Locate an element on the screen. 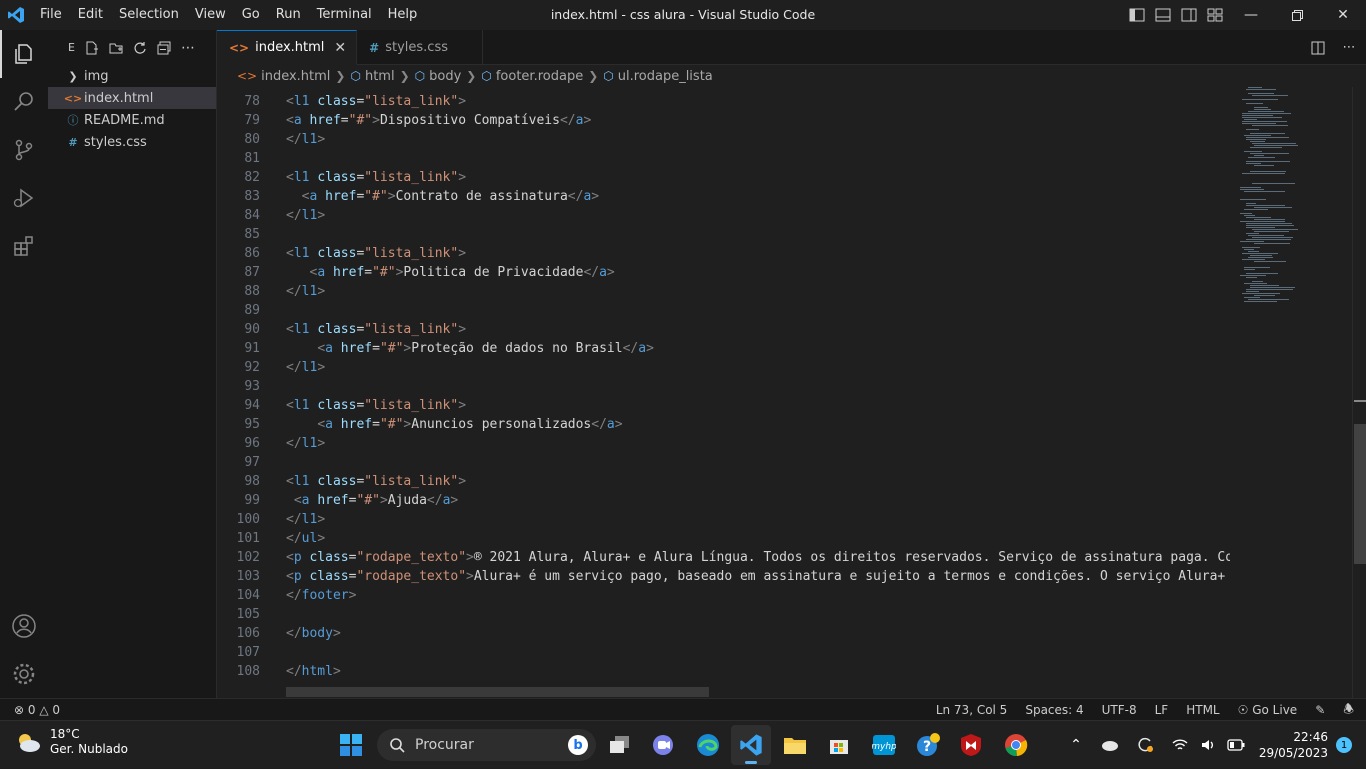 The height and width of the screenshot is (769, 1366). code-line: 92 </l1> is located at coordinates (723, 367).